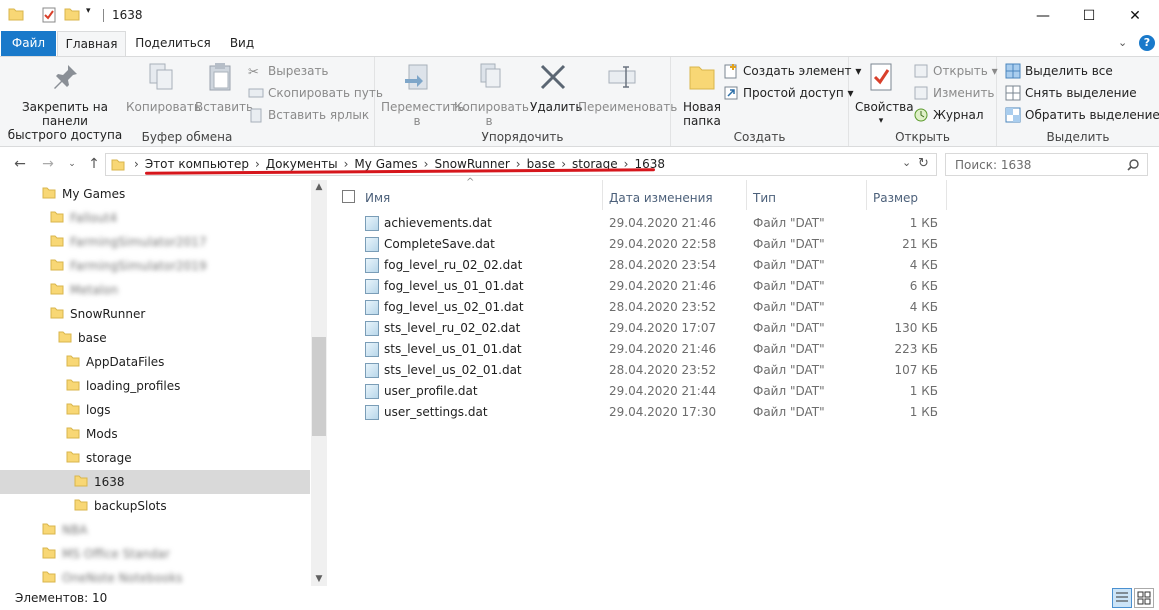 The image size is (1159, 610). Describe the element at coordinates (73, 408) in the screenshot. I see `folder-icon` at that location.